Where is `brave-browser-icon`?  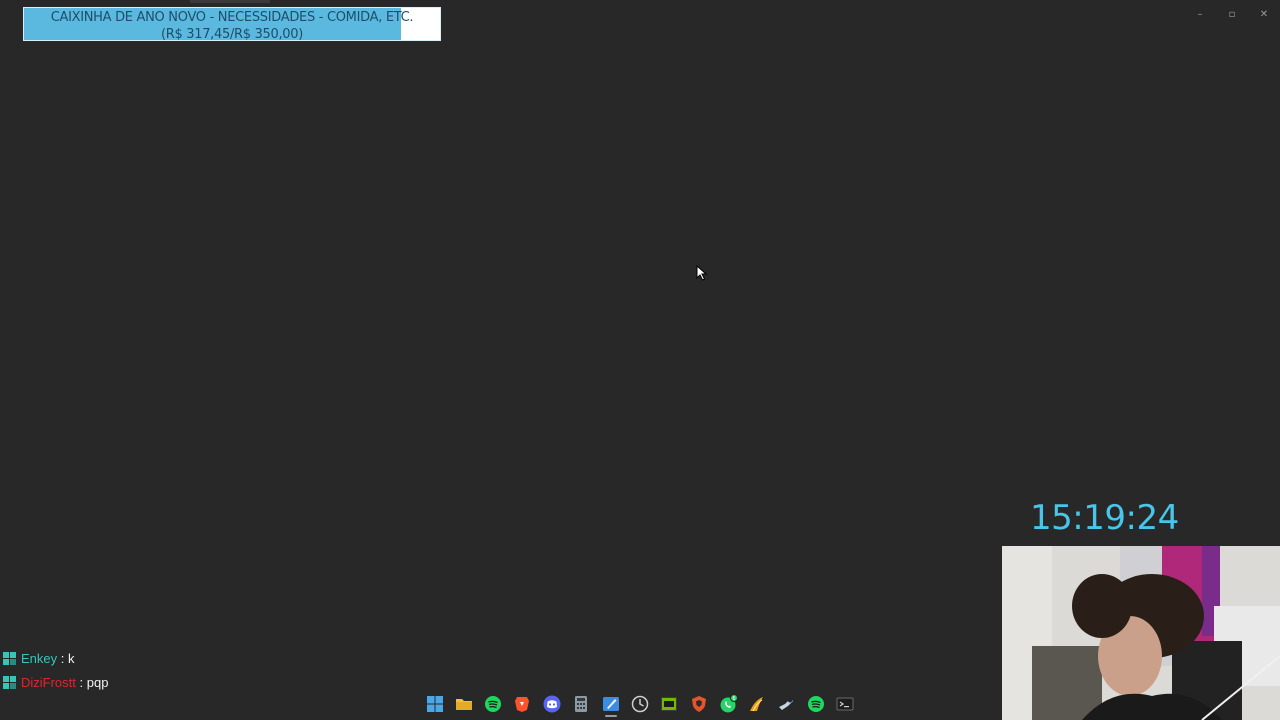 brave-browser-icon is located at coordinates (522, 704).